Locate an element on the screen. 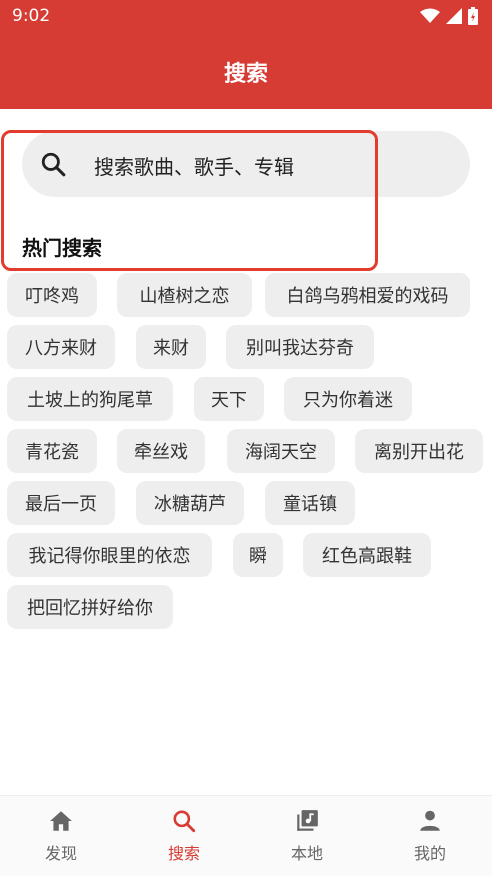 The height and width of the screenshot is (876, 492). nav-label: 我的 is located at coordinates (429, 853).